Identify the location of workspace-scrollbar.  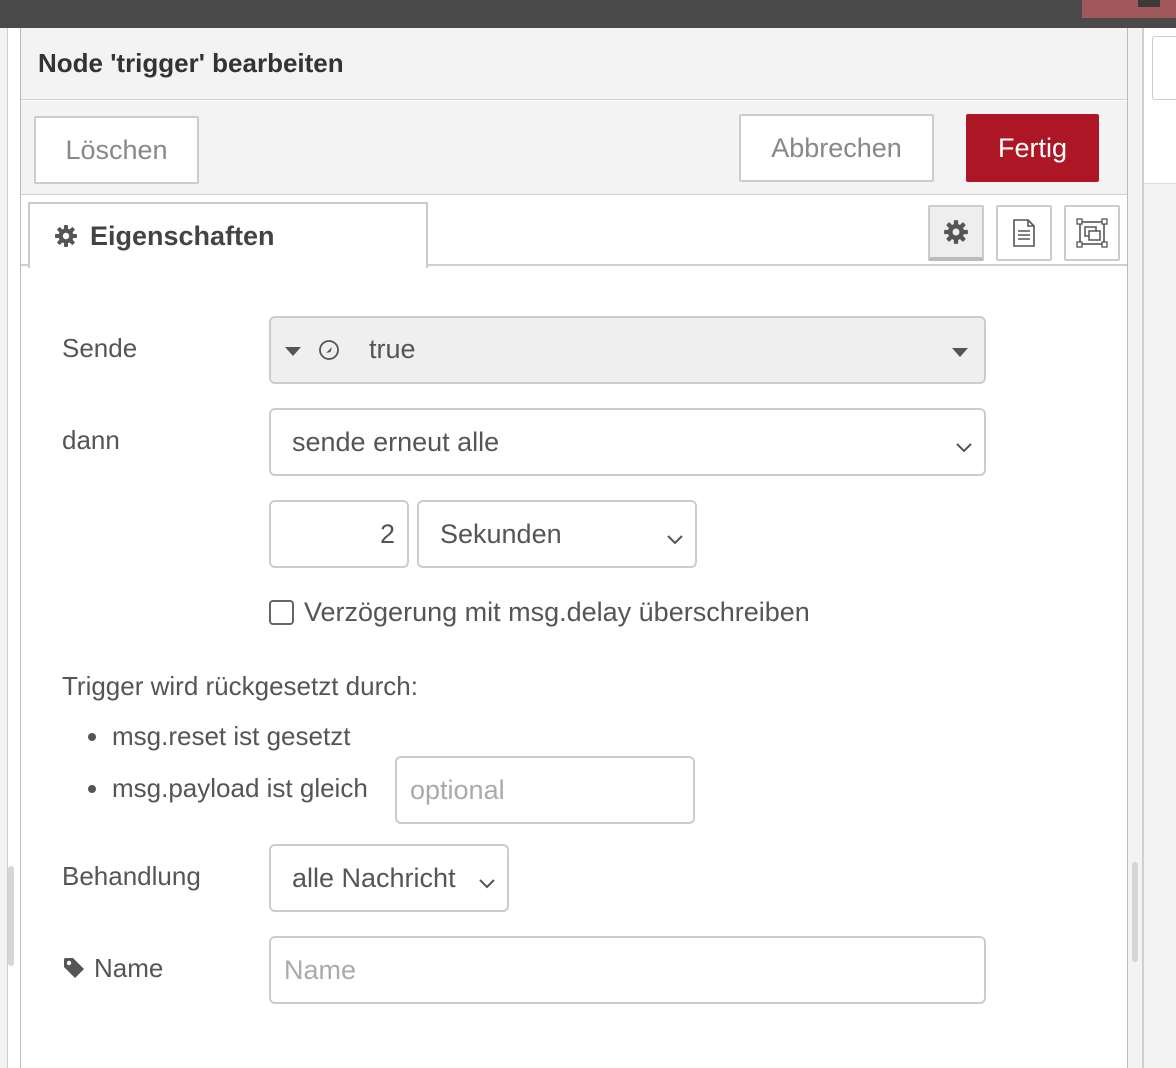
(11, 916).